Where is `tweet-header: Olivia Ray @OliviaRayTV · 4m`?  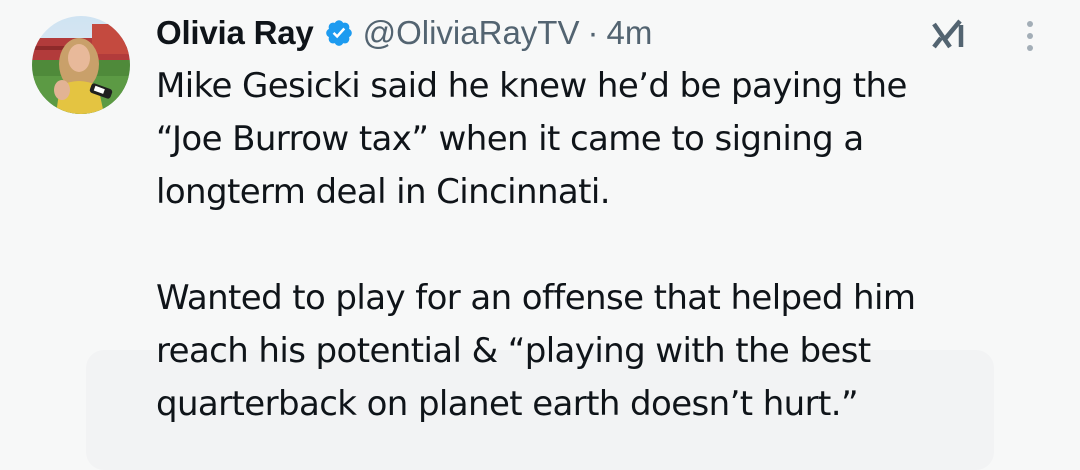
tweet-header: Olivia Ray @OliviaRayTV · 4m is located at coordinates (404, 33).